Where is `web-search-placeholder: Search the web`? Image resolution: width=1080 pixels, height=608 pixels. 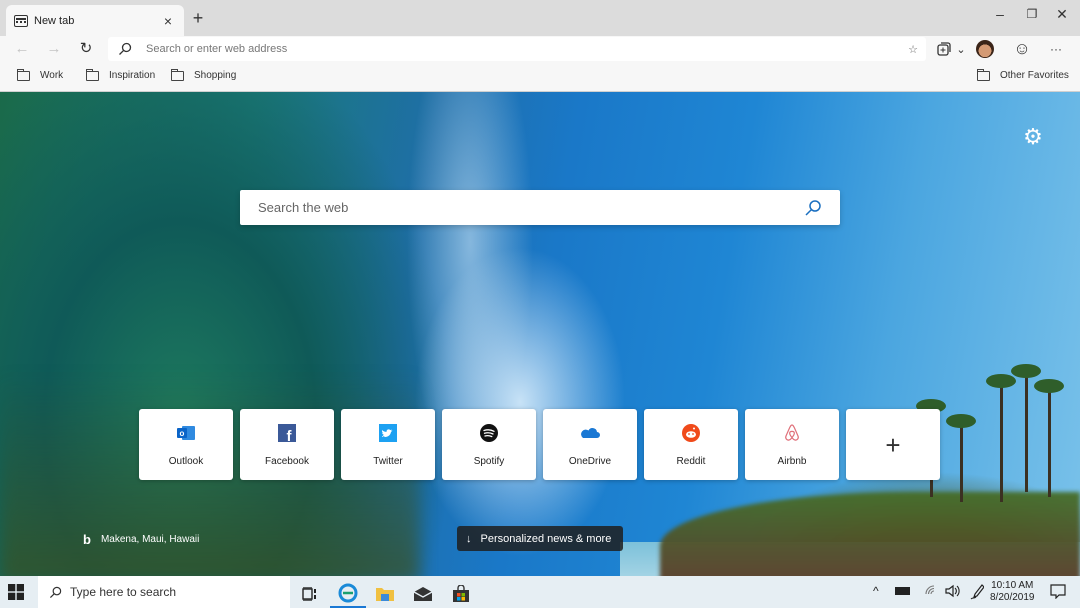 web-search-placeholder: Search the web is located at coordinates (303, 207).